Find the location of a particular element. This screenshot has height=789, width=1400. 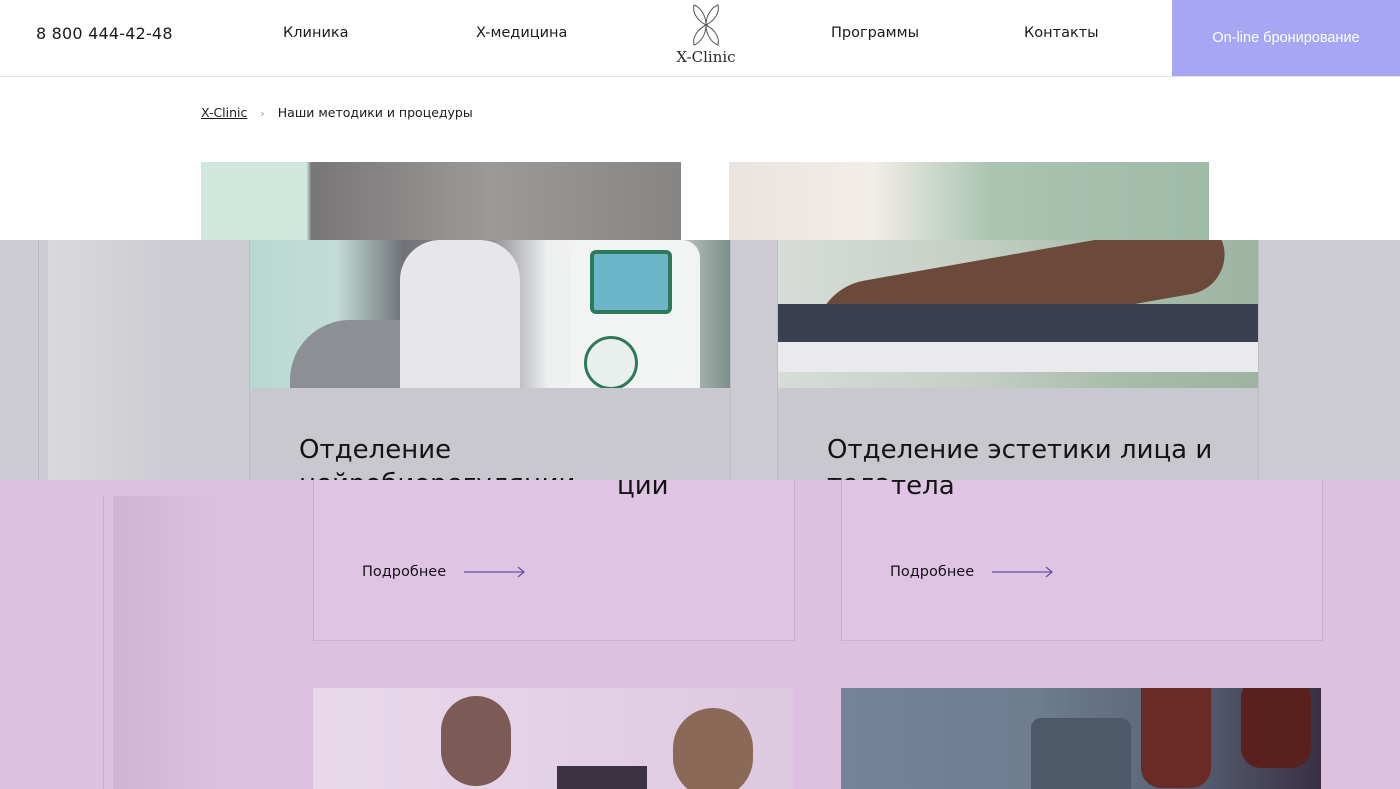

card-neurobioregulation: Отделение нейробиорегуляции is located at coordinates (490, 368).